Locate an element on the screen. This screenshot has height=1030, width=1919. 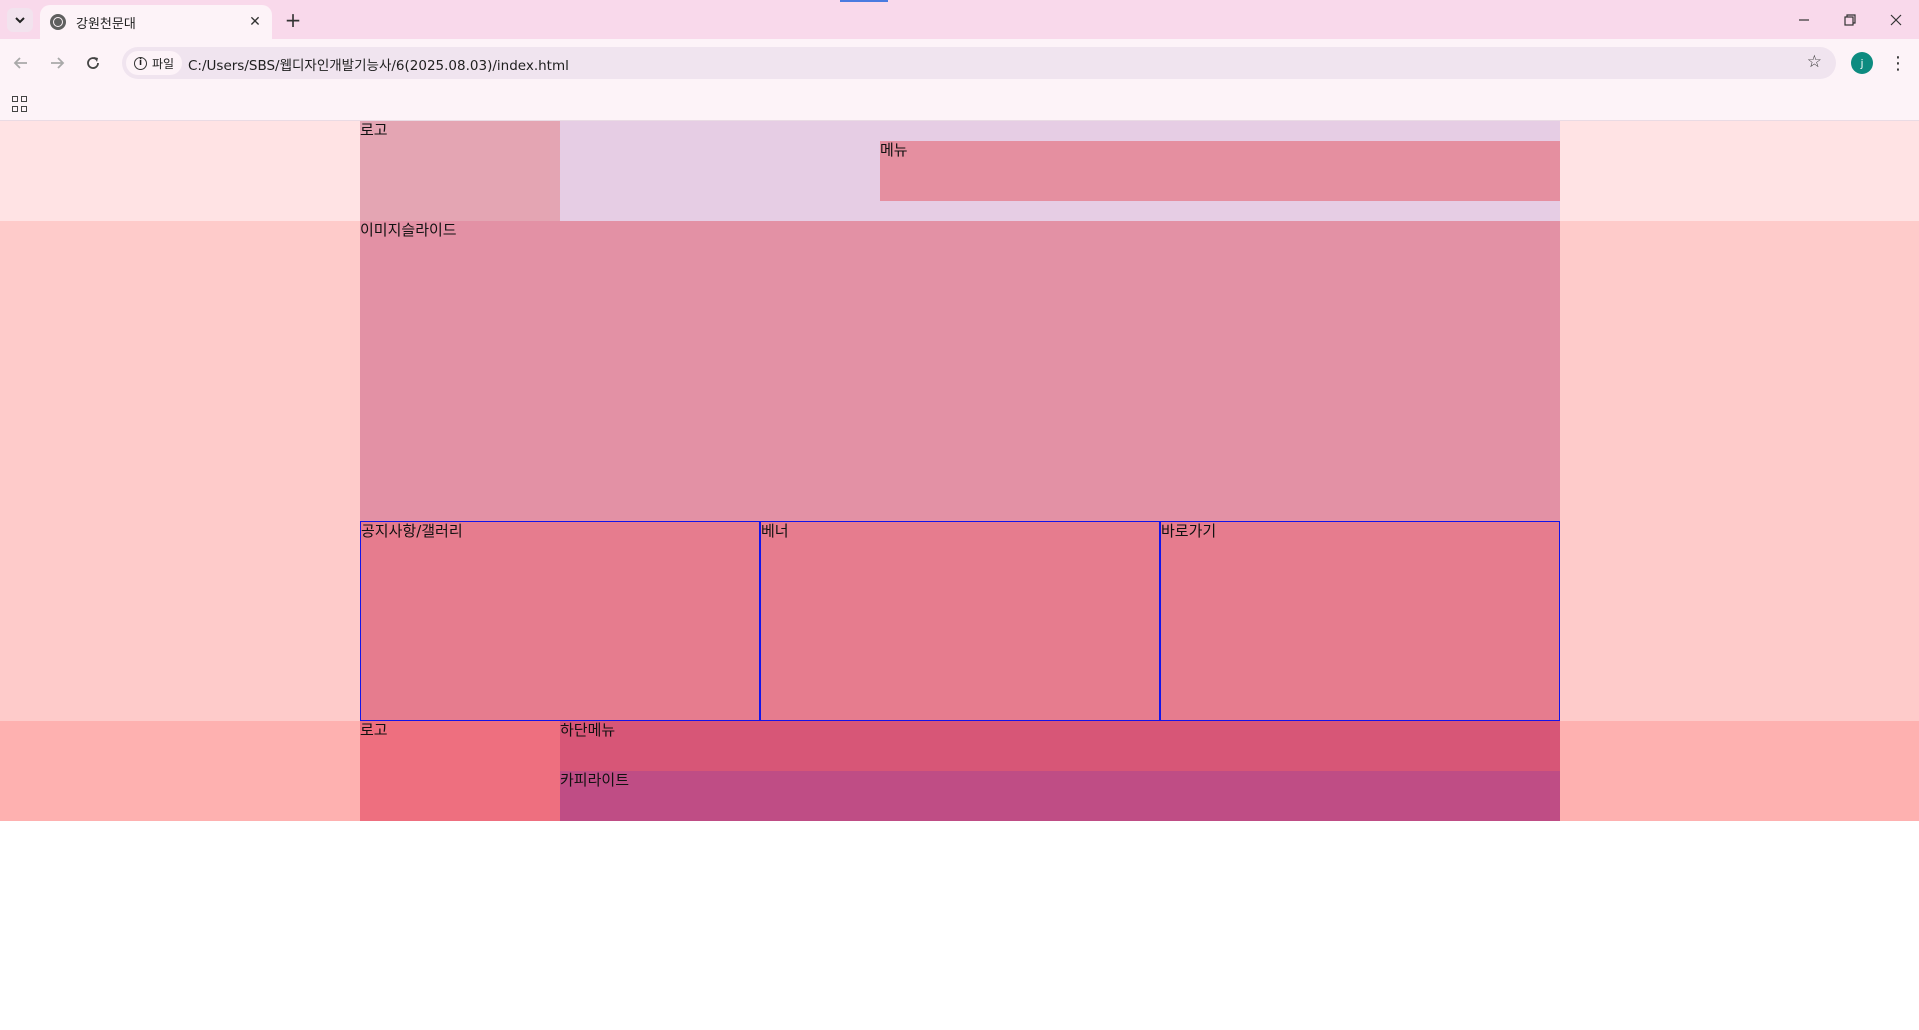
loading-indicator is located at coordinates (864, 1).